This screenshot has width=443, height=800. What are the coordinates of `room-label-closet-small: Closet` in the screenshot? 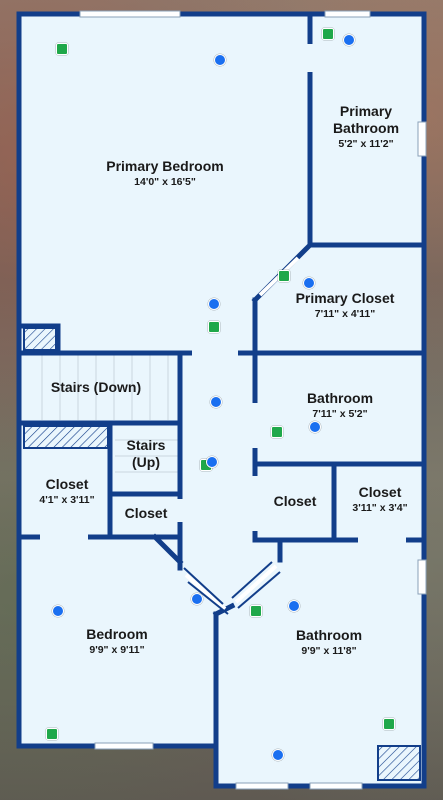 It's located at (146, 513).